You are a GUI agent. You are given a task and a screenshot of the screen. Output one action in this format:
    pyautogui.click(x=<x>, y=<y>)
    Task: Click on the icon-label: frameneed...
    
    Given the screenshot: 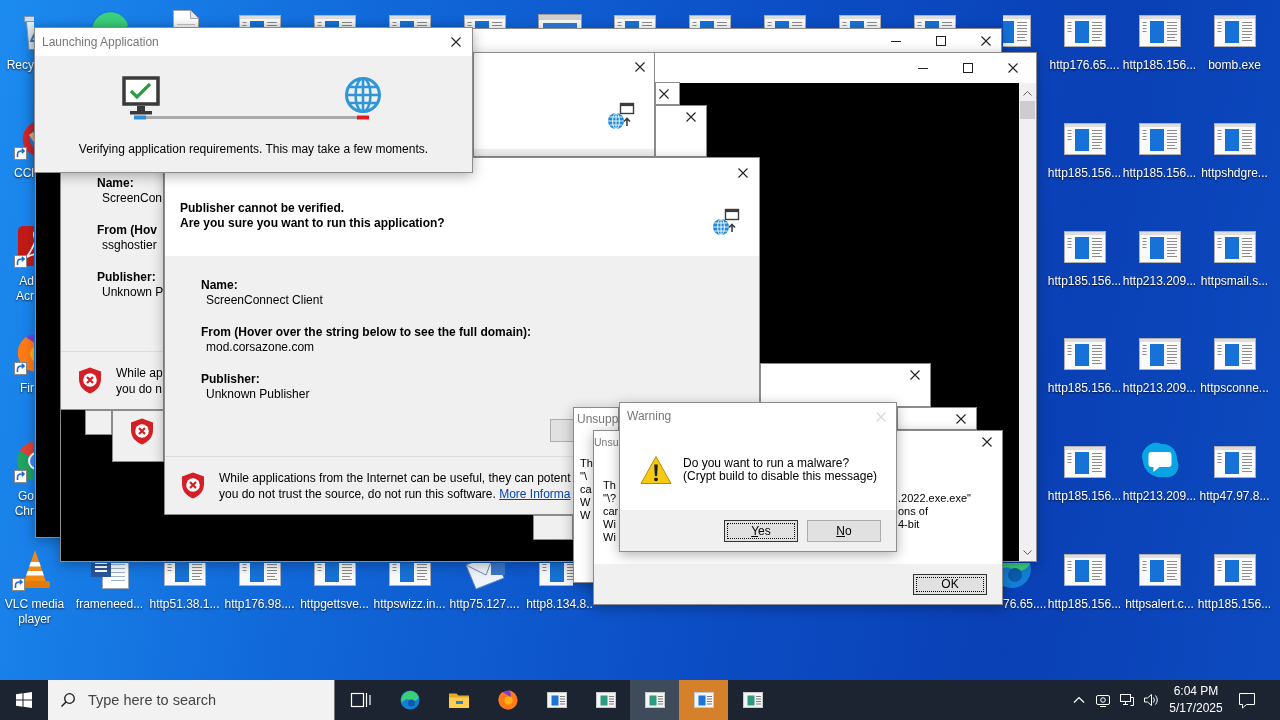 What is the action you would take?
    pyautogui.click(x=109, y=604)
    